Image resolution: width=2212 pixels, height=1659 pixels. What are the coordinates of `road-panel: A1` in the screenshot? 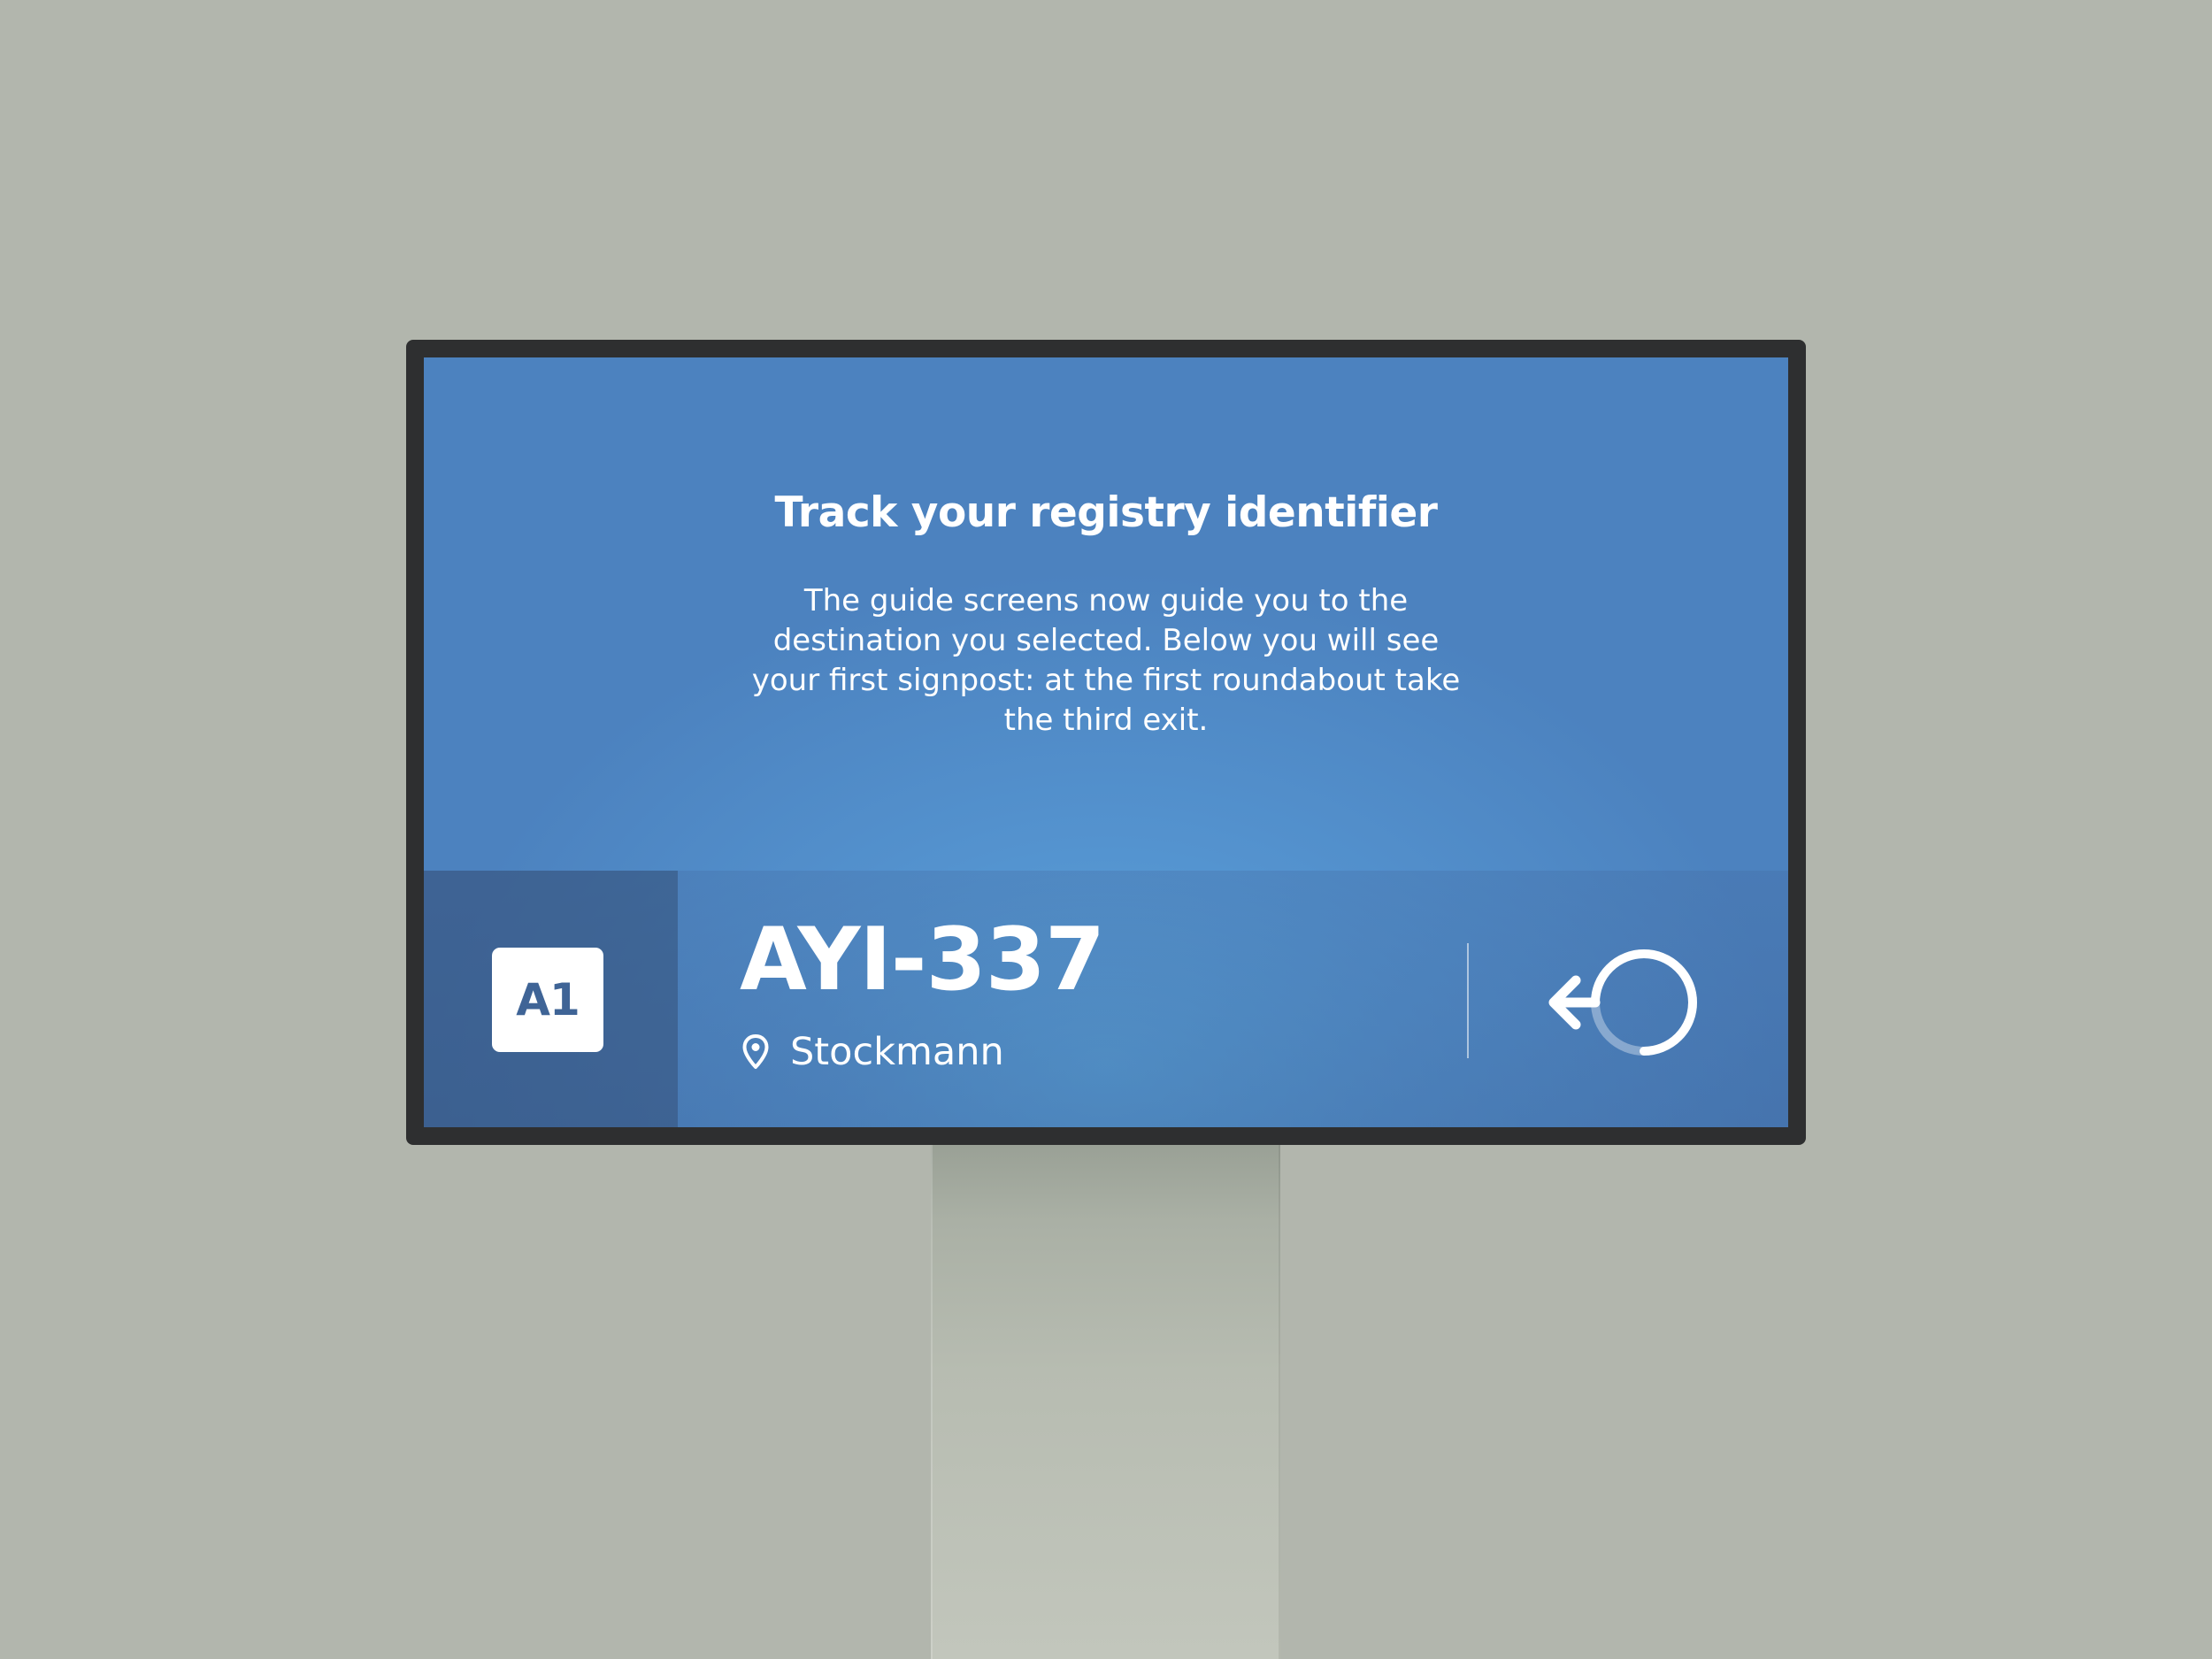 It's located at (551, 999).